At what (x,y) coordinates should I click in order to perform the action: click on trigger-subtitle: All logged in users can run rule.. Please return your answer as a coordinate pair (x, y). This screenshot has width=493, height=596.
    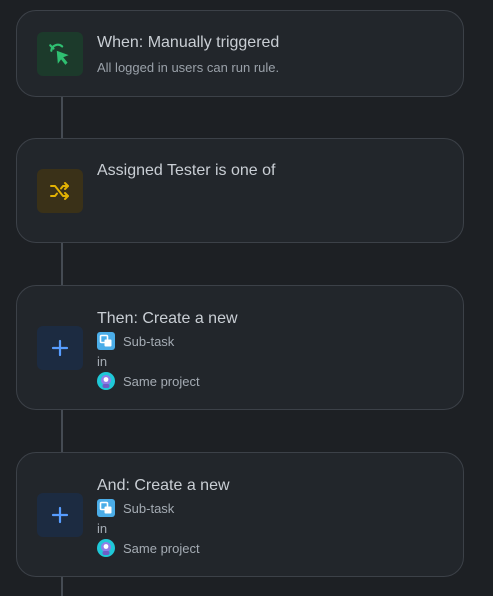
    Looking at the image, I should click on (188, 67).